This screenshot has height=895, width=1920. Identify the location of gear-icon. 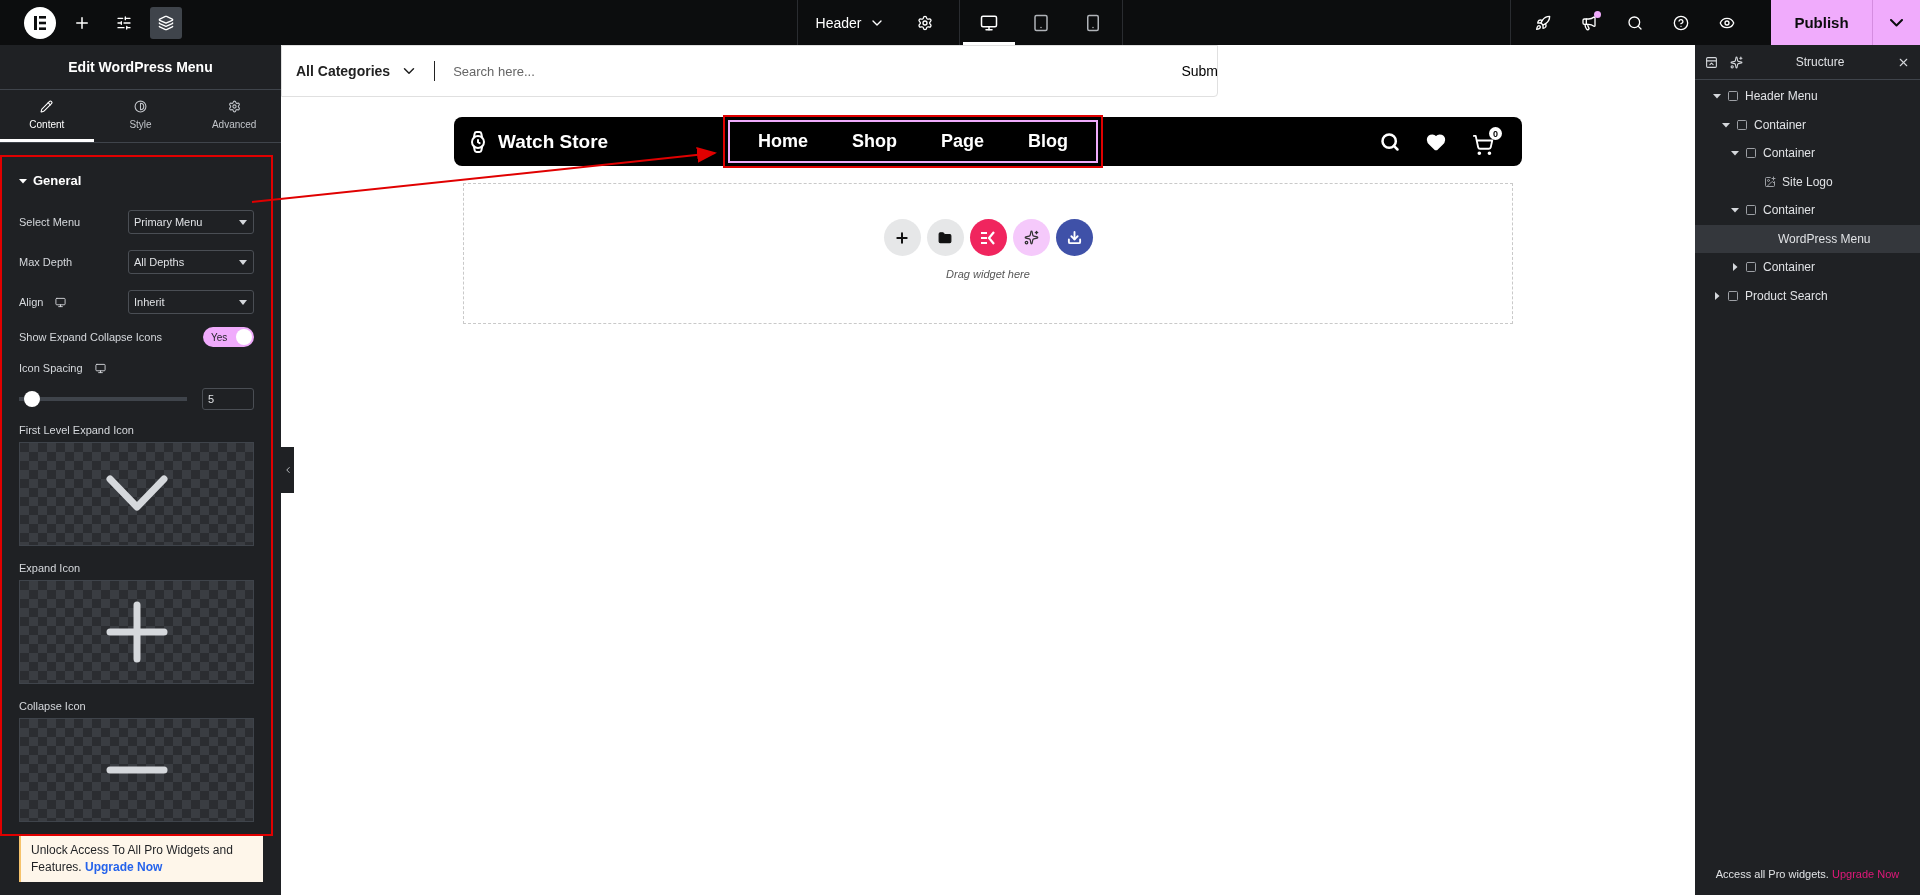
(234, 106).